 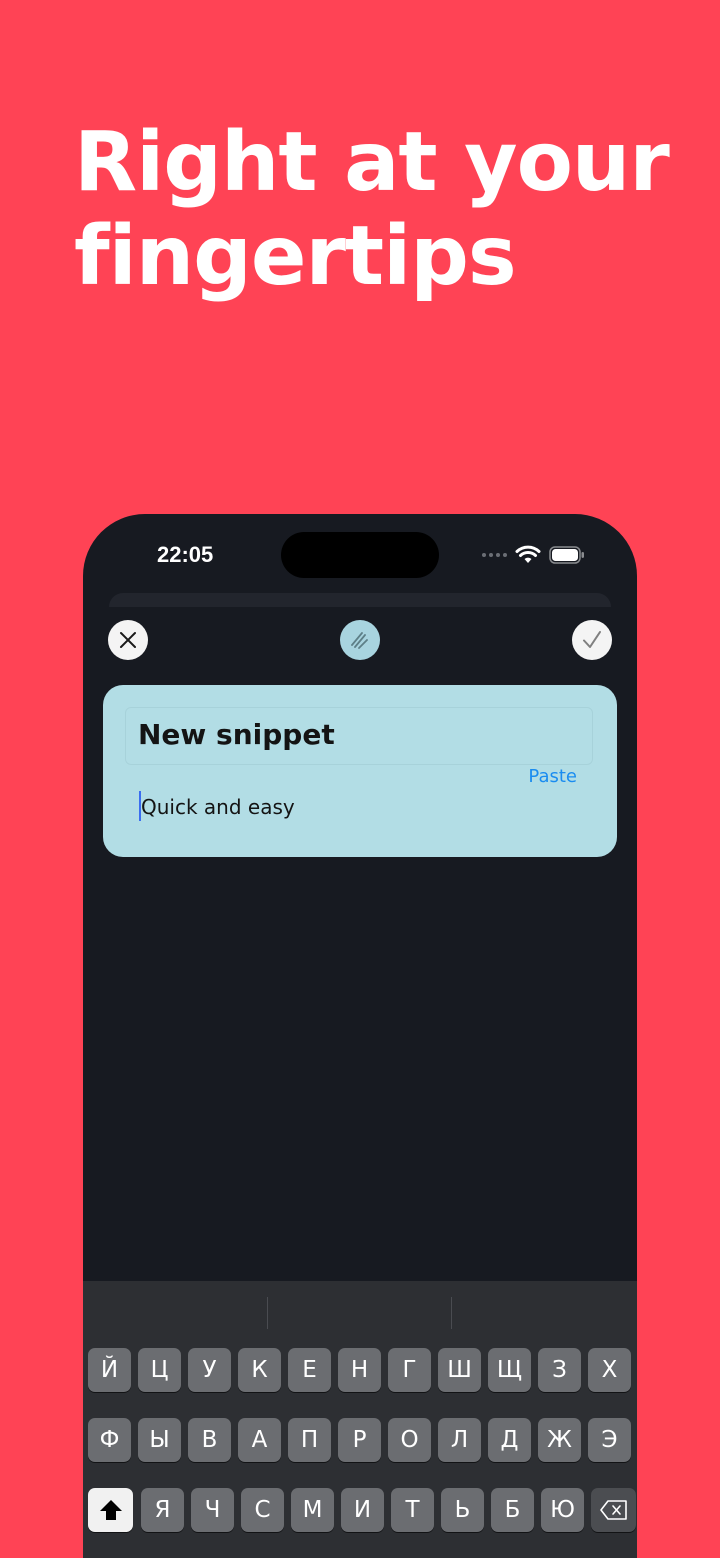 What do you see at coordinates (218, 807) in the screenshot?
I see `snippet-body-input: Quick and easy` at bounding box center [218, 807].